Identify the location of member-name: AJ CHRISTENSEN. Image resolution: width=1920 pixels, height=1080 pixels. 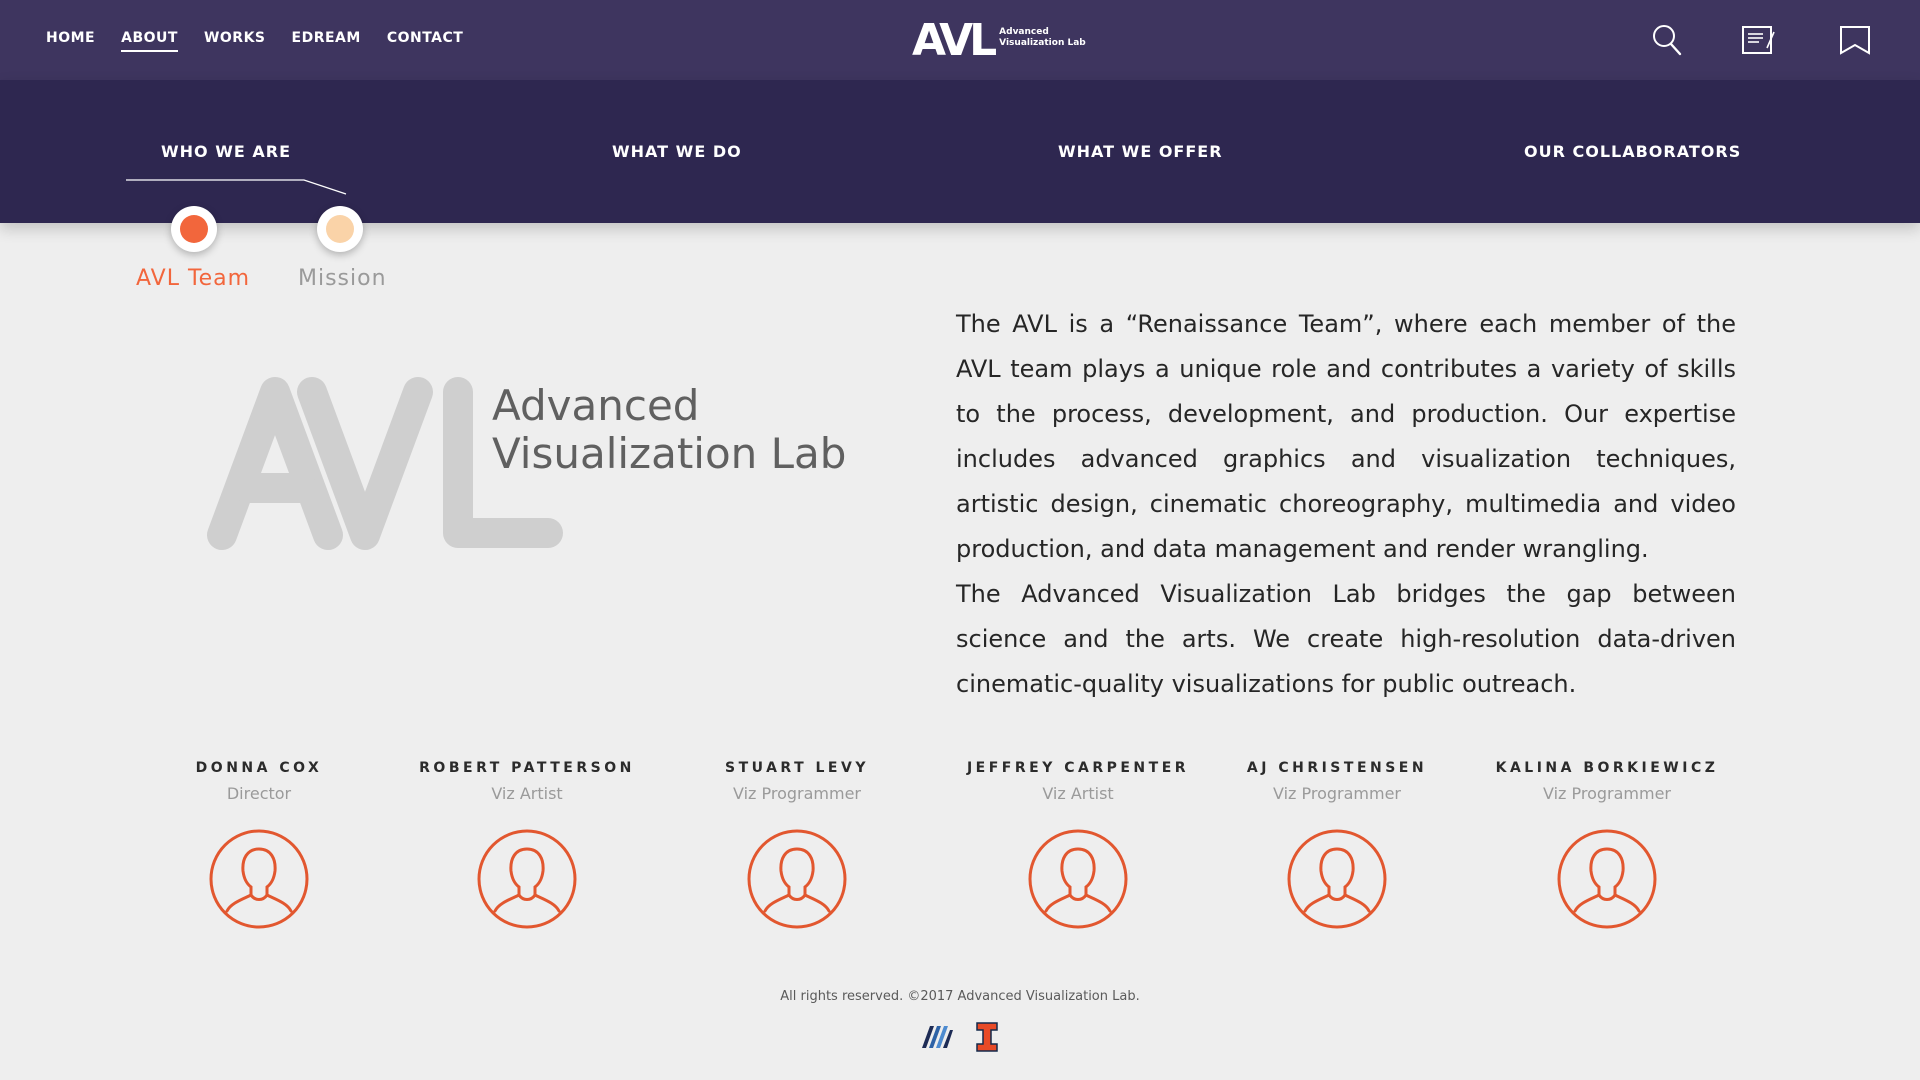
(1337, 768).